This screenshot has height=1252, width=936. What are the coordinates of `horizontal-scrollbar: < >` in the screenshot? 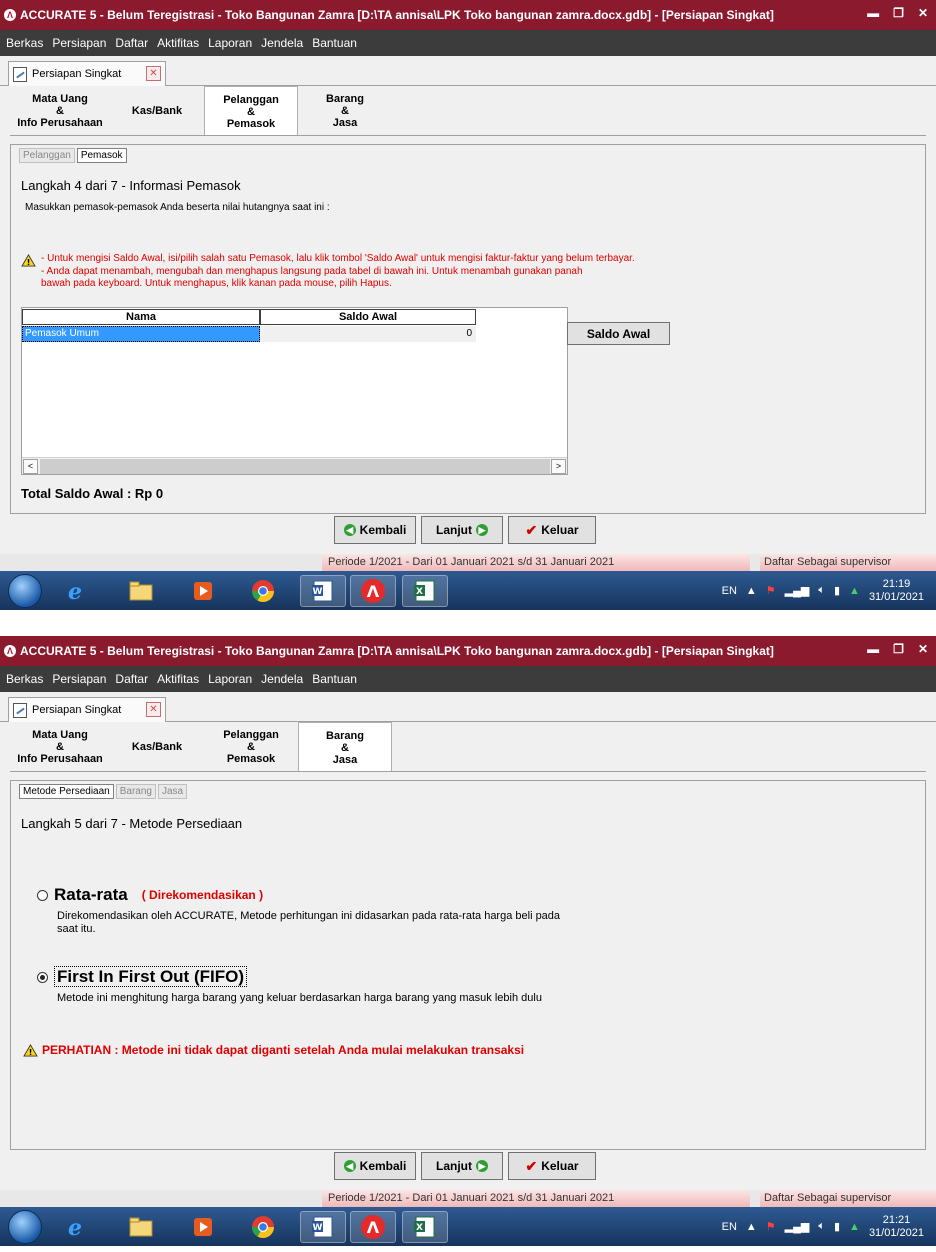 It's located at (294, 465).